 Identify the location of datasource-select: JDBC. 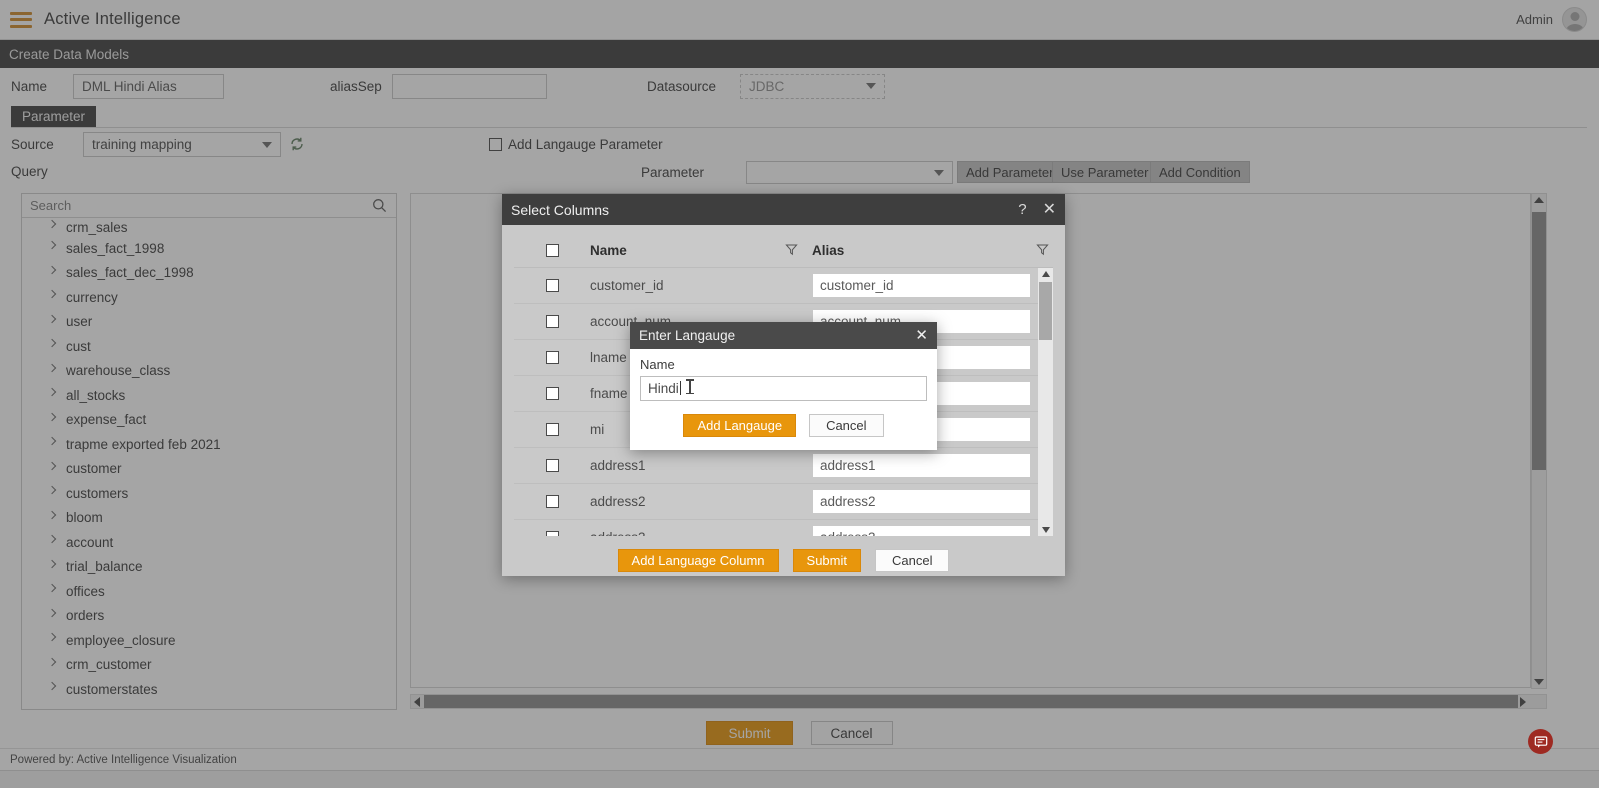
(812, 86).